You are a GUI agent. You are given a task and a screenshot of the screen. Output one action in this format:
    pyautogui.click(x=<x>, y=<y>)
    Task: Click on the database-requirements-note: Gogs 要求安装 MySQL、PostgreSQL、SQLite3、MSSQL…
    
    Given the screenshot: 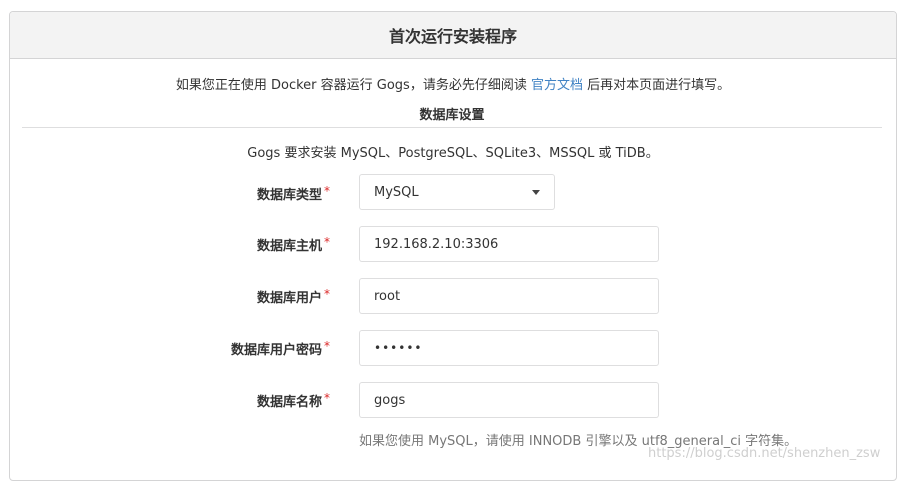 What is the action you would take?
    pyautogui.click(x=453, y=153)
    